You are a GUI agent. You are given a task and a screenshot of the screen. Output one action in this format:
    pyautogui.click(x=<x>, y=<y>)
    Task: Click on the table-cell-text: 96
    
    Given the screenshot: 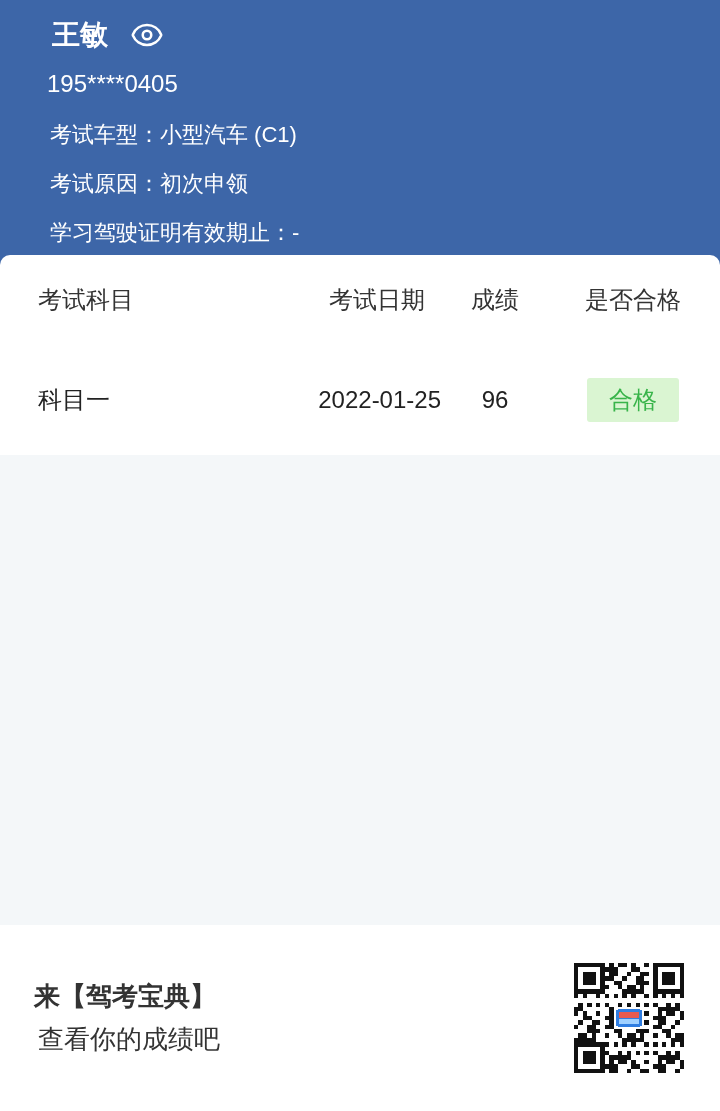 What is the action you would take?
    pyautogui.click(x=495, y=400)
    